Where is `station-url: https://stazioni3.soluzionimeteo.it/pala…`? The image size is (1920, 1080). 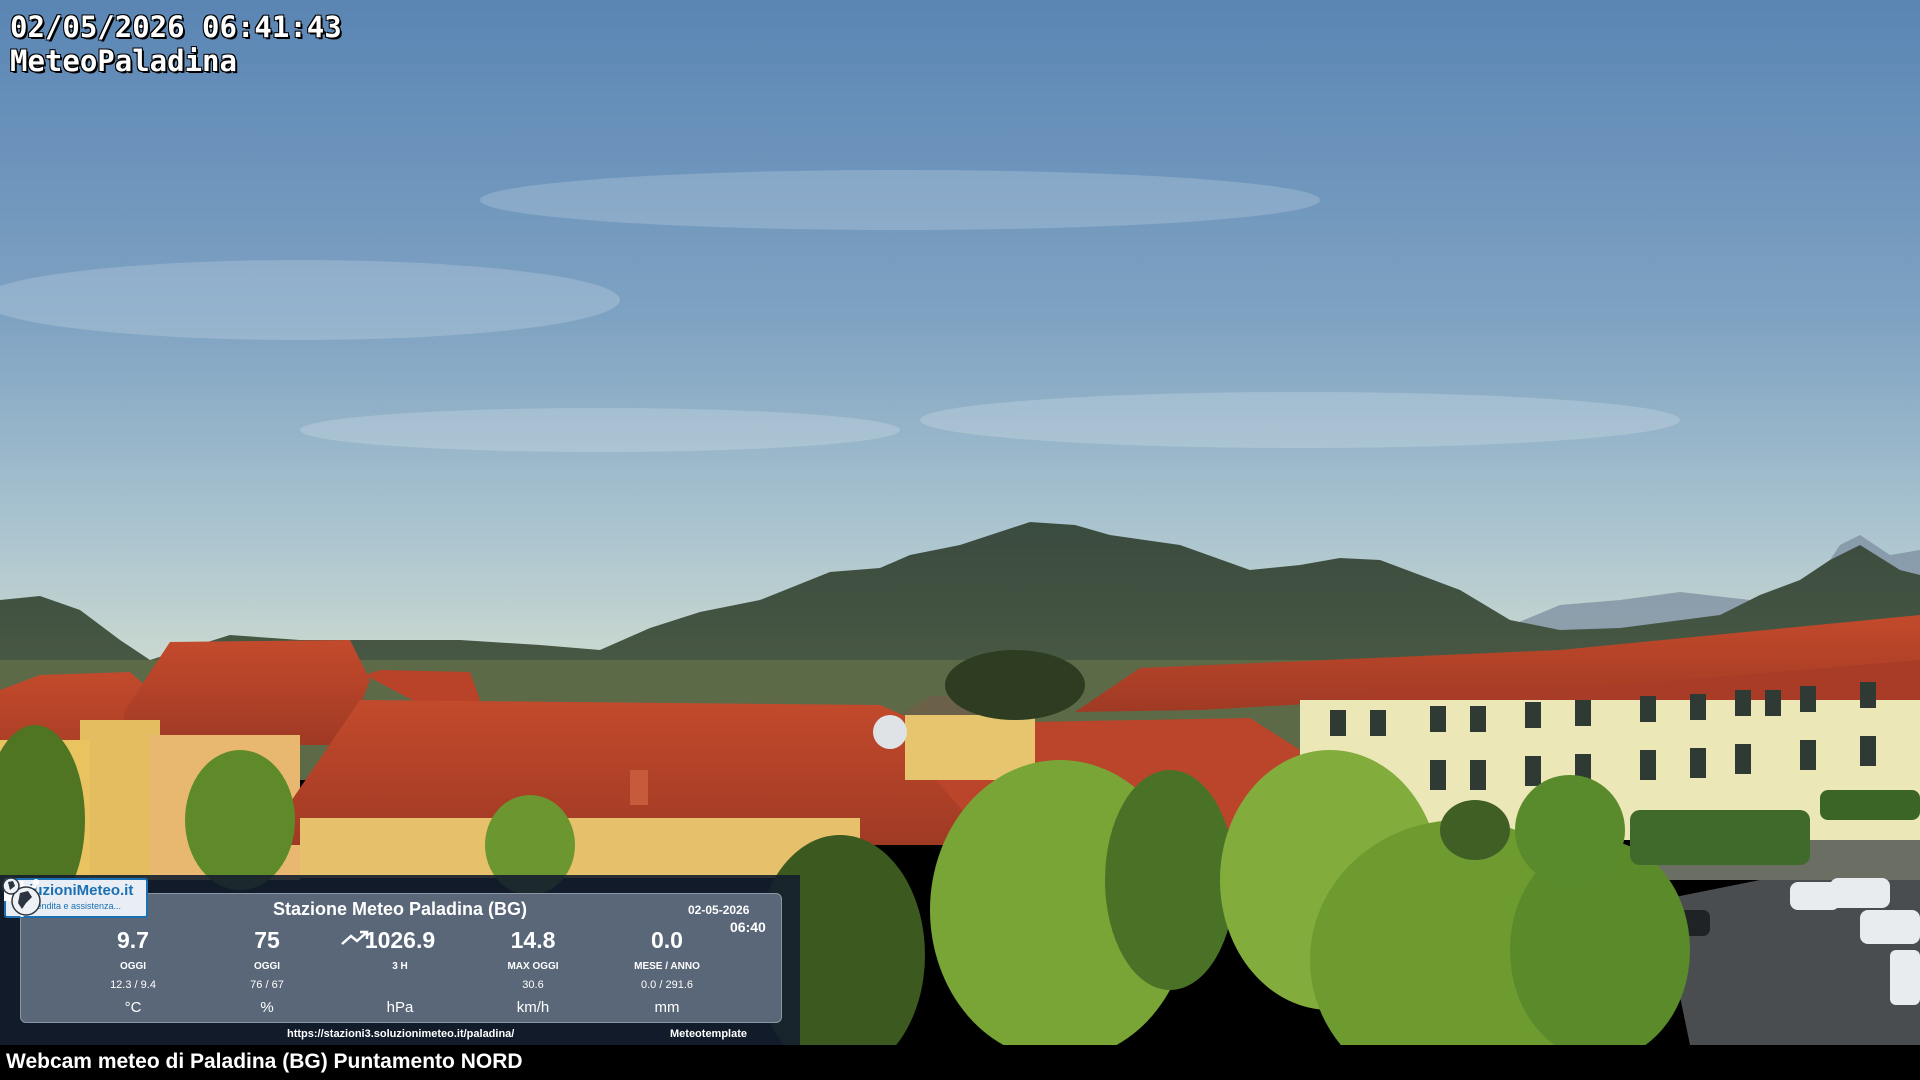 station-url: https://stazioni3.soluzionimeteo.it/pala… is located at coordinates (401, 1034).